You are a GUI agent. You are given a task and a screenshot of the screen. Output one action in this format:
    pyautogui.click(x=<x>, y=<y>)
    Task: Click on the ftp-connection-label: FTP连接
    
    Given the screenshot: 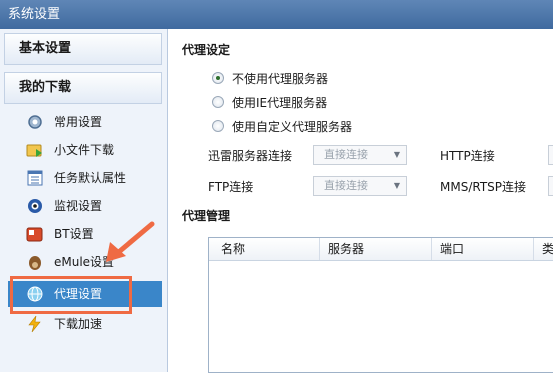 What is the action you would take?
    pyautogui.click(x=231, y=187)
    